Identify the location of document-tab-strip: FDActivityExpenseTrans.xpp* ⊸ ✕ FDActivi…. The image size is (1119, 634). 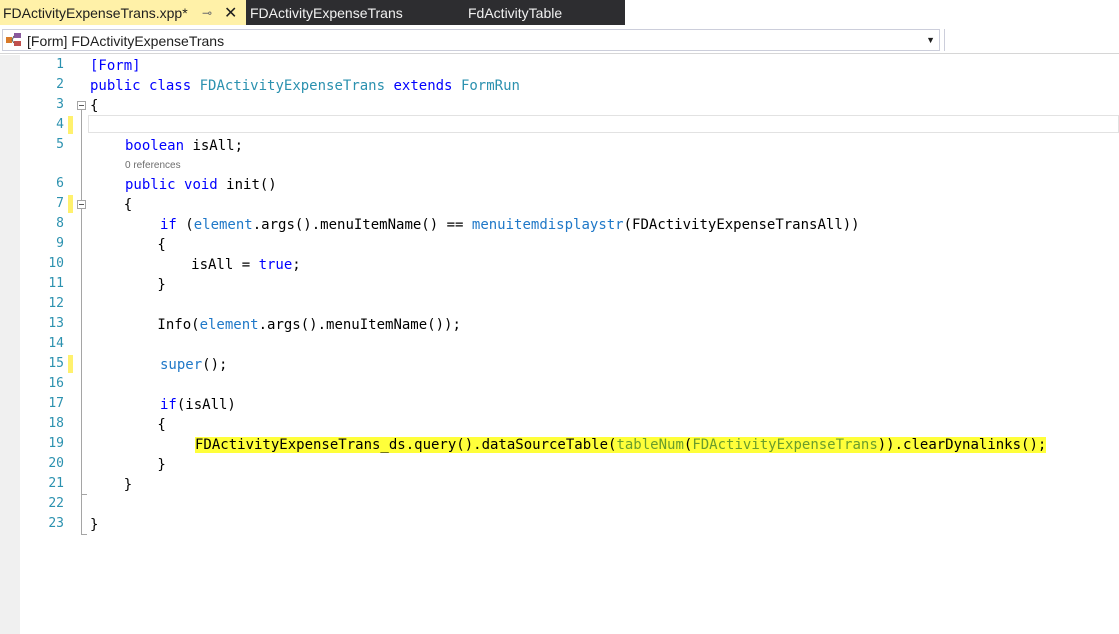
(559, 12).